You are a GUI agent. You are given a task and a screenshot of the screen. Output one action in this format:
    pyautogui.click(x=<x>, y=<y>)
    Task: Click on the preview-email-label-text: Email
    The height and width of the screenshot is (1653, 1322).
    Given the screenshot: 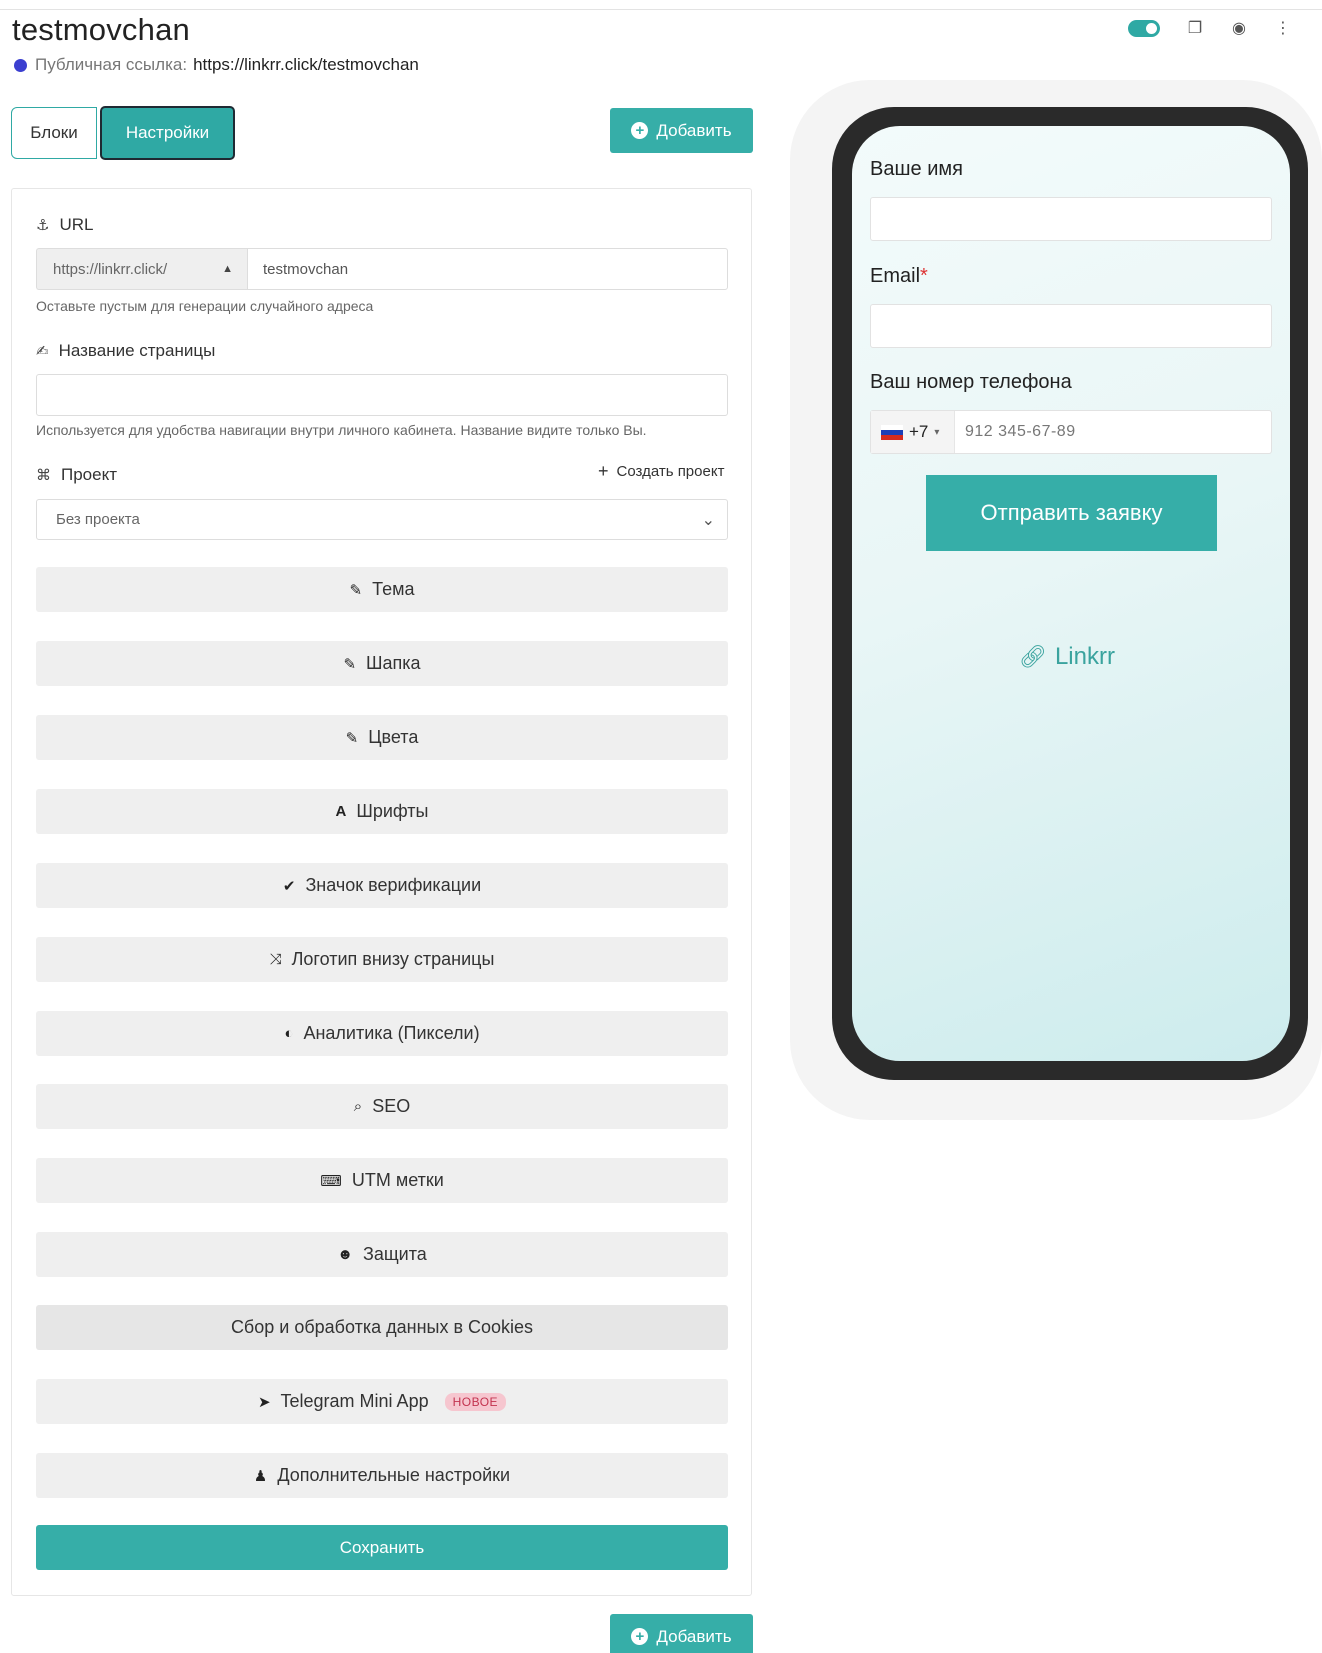 What is the action you would take?
    pyautogui.click(x=895, y=276)
    